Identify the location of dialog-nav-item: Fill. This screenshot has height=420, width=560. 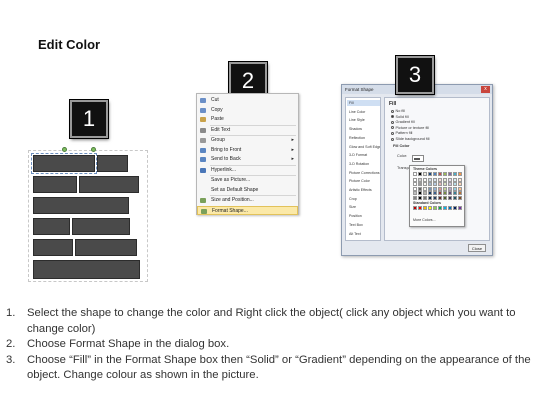
(363, 103).